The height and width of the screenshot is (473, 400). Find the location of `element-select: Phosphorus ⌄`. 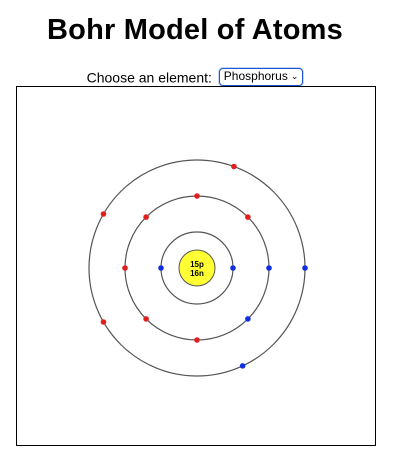

element-select: Phosphorus ⌄ is located at coordinates (261, 77).